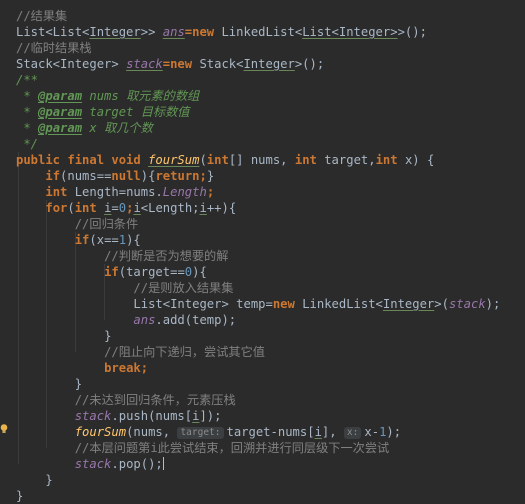 This screenshot has width=525, height=504. I want to click on code-token: [] nums,, so click(261, 160).